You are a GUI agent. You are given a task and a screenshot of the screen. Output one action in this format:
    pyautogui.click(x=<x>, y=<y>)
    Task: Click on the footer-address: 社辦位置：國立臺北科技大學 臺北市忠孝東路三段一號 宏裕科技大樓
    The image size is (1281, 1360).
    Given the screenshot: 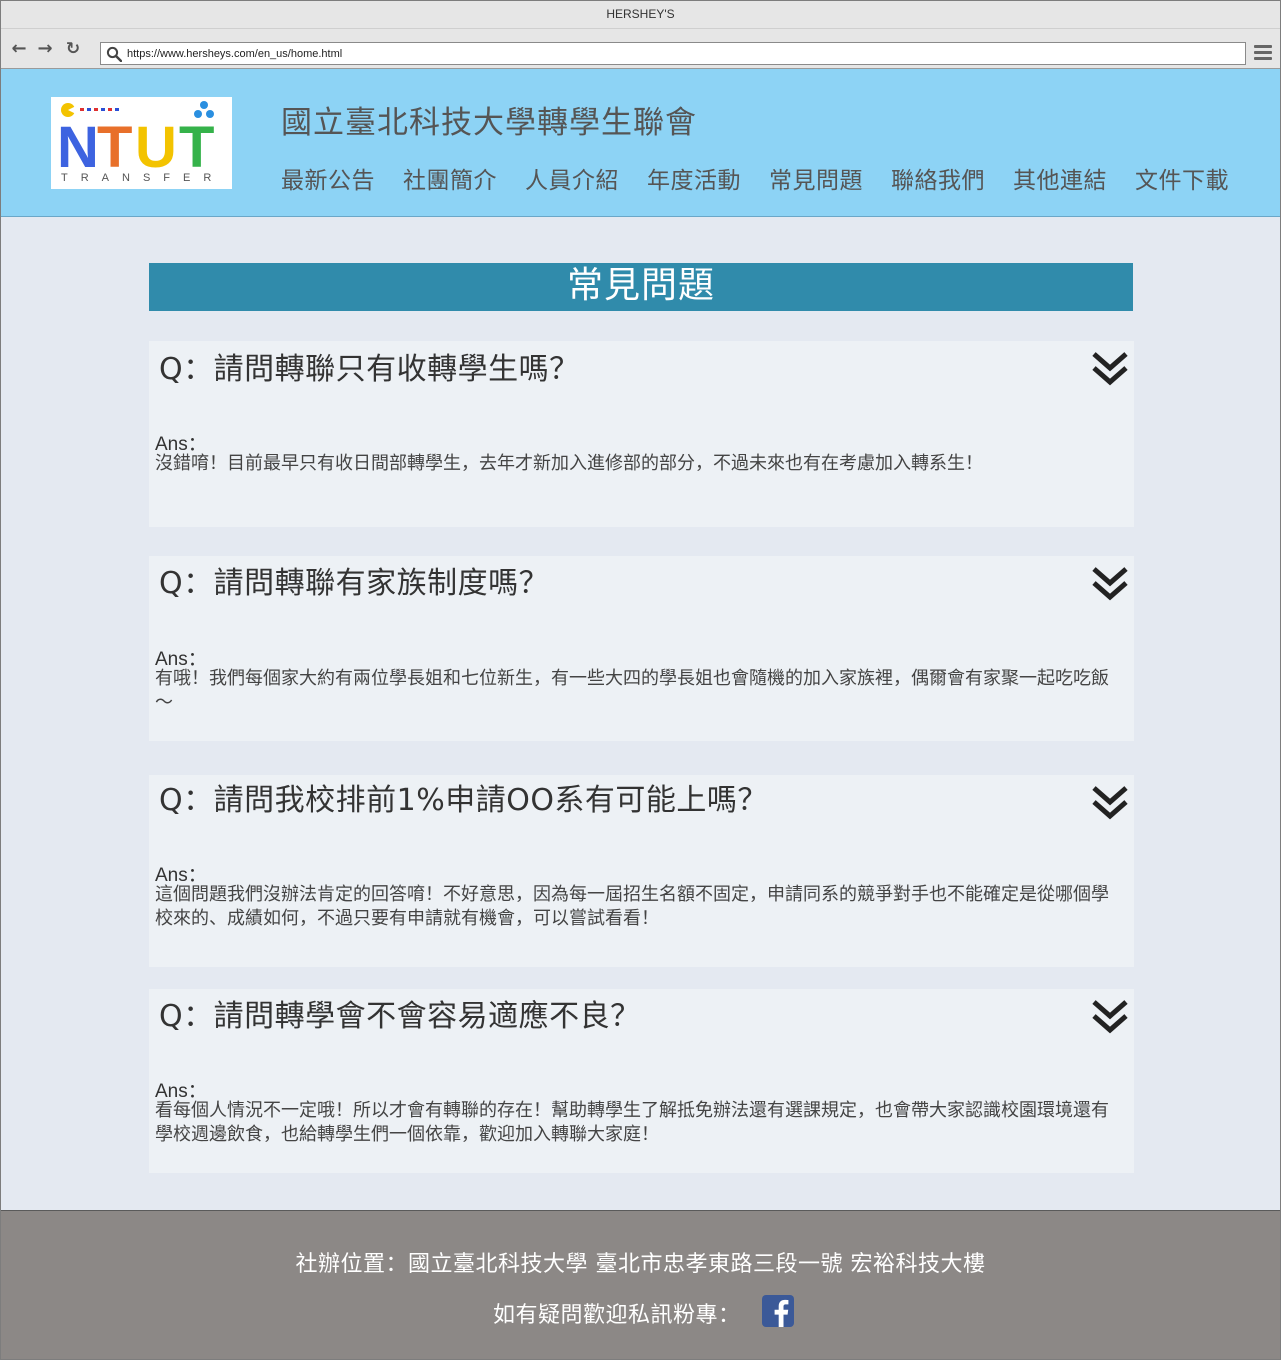 What is the action you would take?
    pyautogui.click(x=640, y=1264)
    